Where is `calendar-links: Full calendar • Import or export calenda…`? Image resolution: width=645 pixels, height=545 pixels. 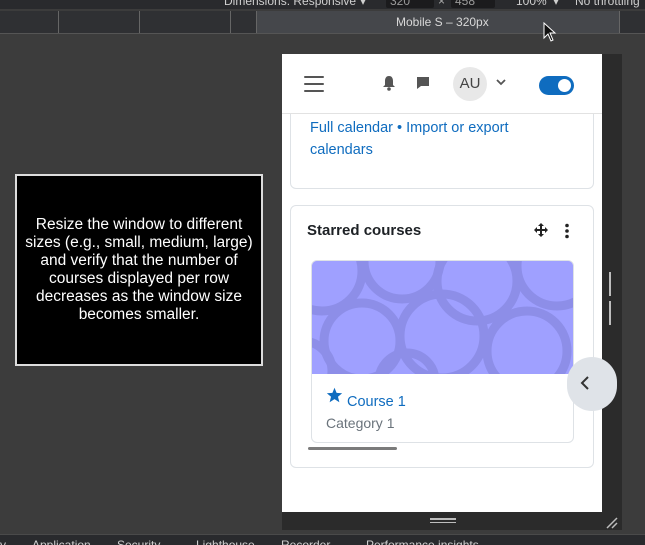 calendar-links: Full calendar • Import or export calenda… is located at coordinates (430, 139).